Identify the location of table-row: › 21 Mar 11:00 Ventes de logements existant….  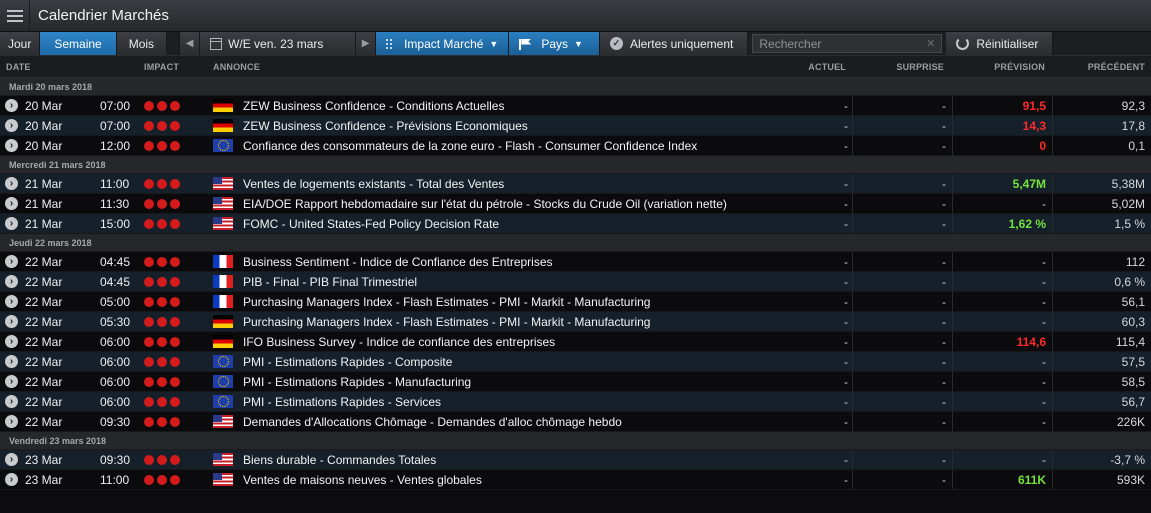
(575, 184).